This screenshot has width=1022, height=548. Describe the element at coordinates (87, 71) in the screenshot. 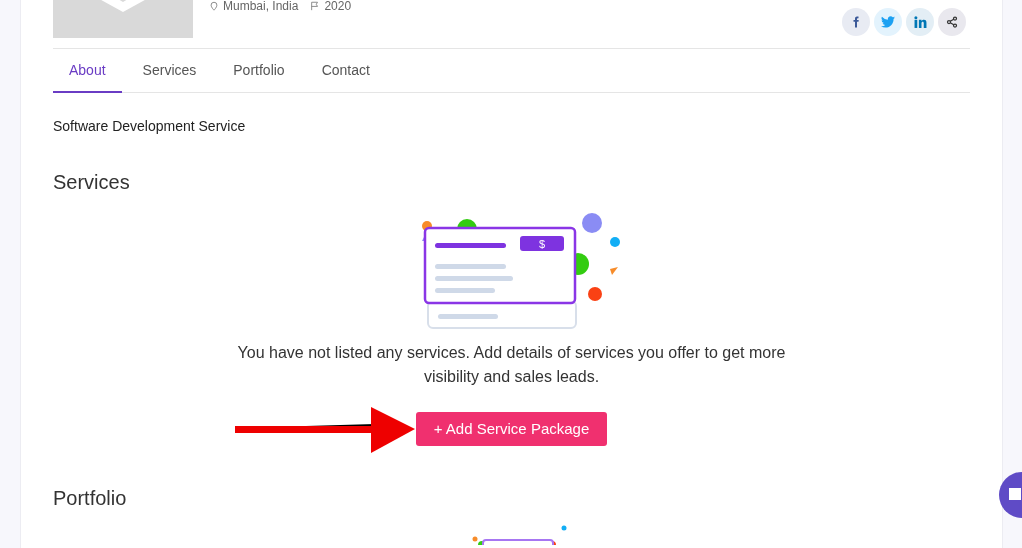

I see `tab: About` at that location.